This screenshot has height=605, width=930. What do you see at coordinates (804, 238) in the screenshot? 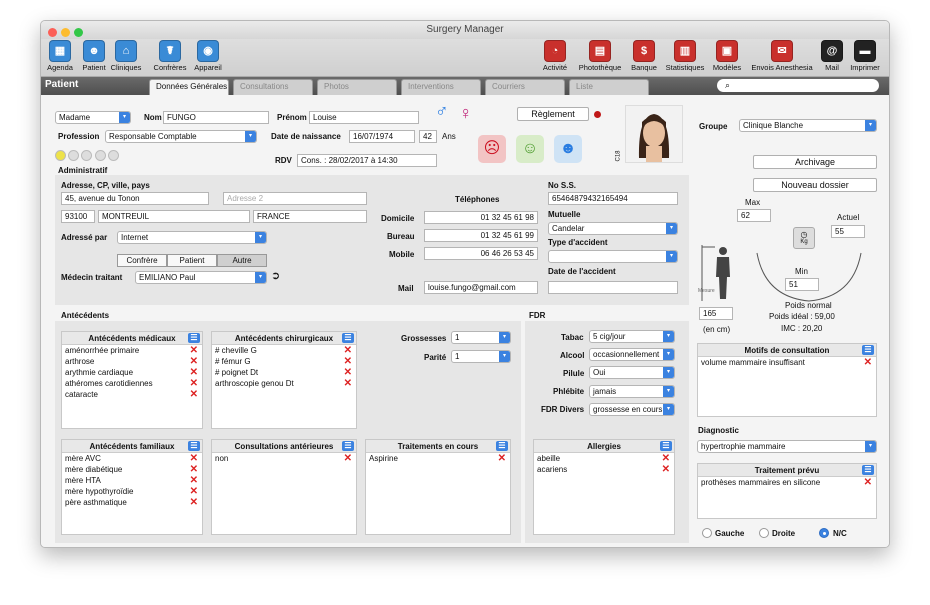
I see `scale-icon: ◷ Kg` at bounding box center [804, 238].